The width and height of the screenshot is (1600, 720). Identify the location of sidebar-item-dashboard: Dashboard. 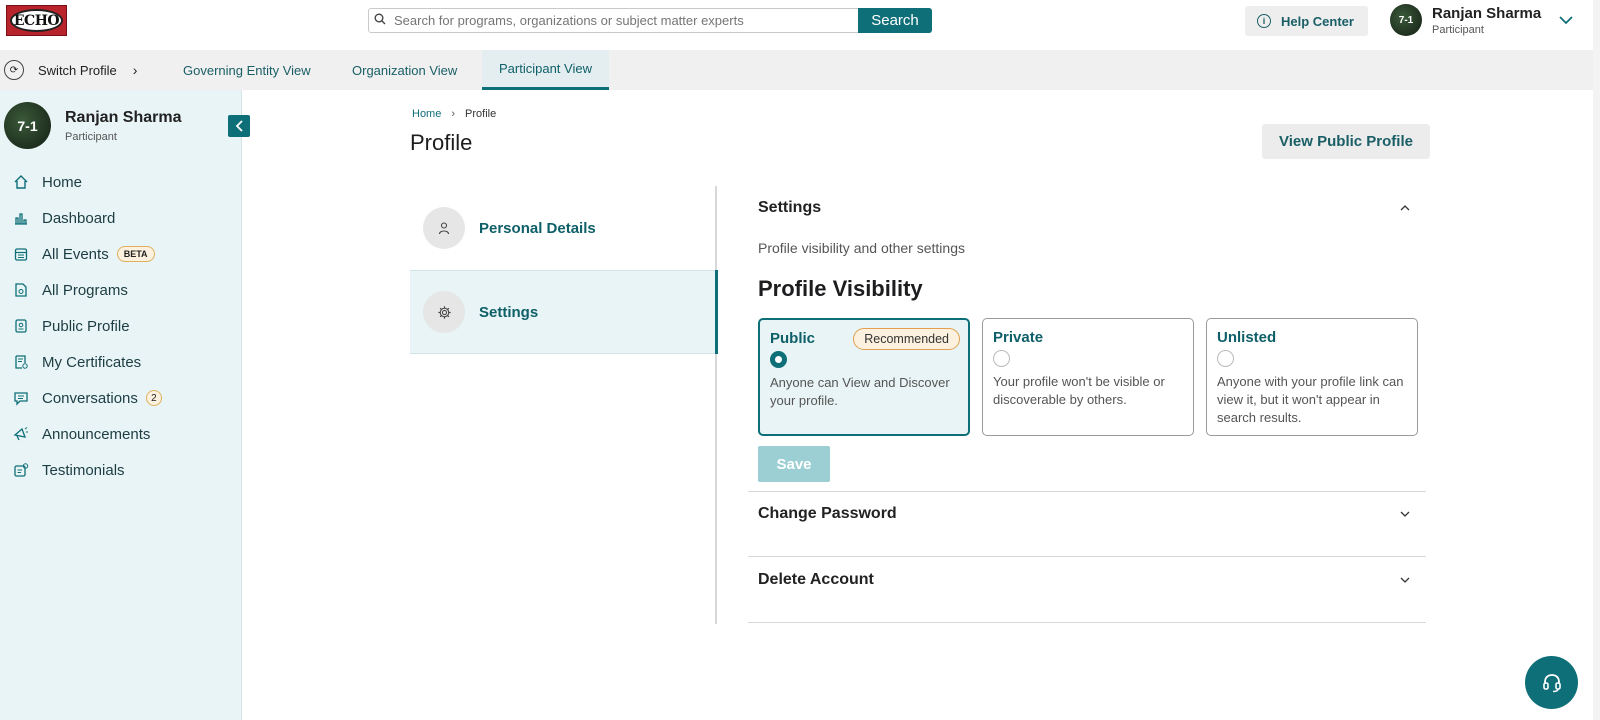
(63, 218).